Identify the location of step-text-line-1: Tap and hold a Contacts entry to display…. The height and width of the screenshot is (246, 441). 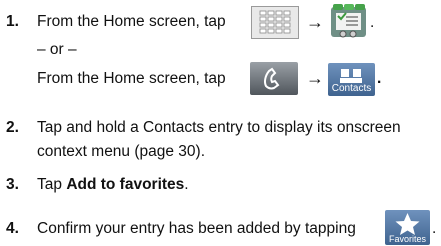
(219, 127).